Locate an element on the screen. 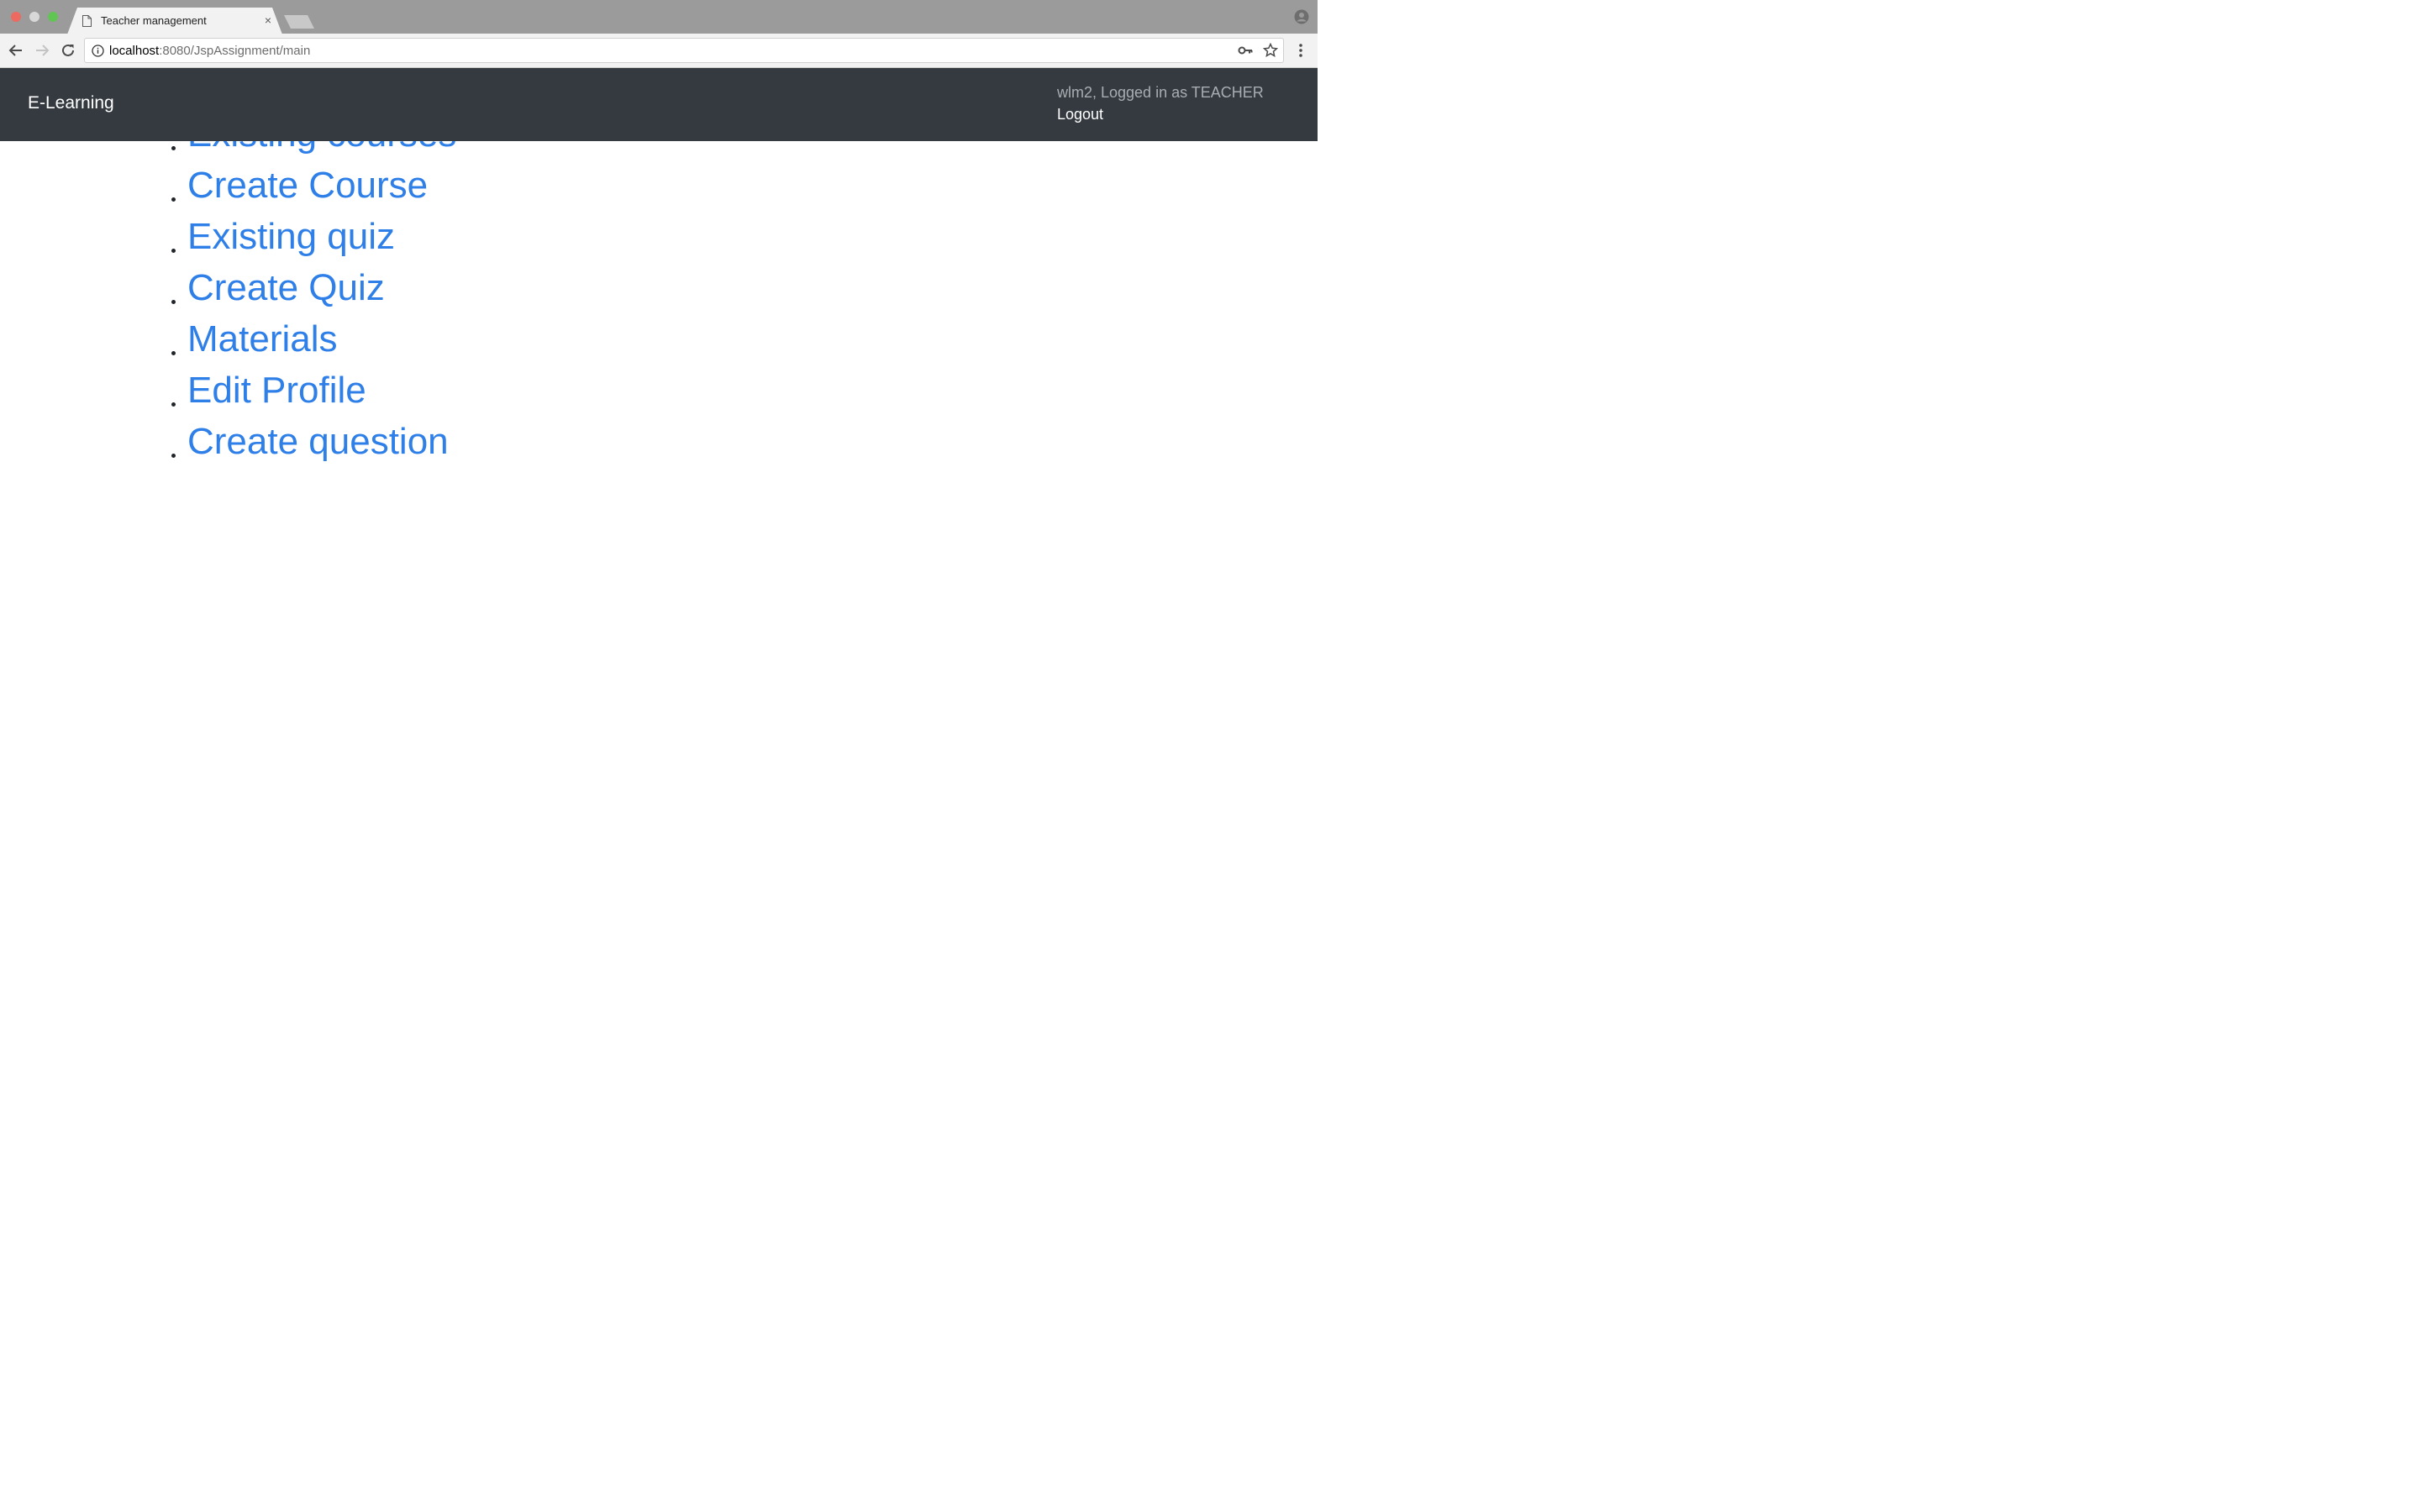 This screenshot has height=1512, width=2420. menu-item-create-course: Create Course is located at coordinates (228, 185).